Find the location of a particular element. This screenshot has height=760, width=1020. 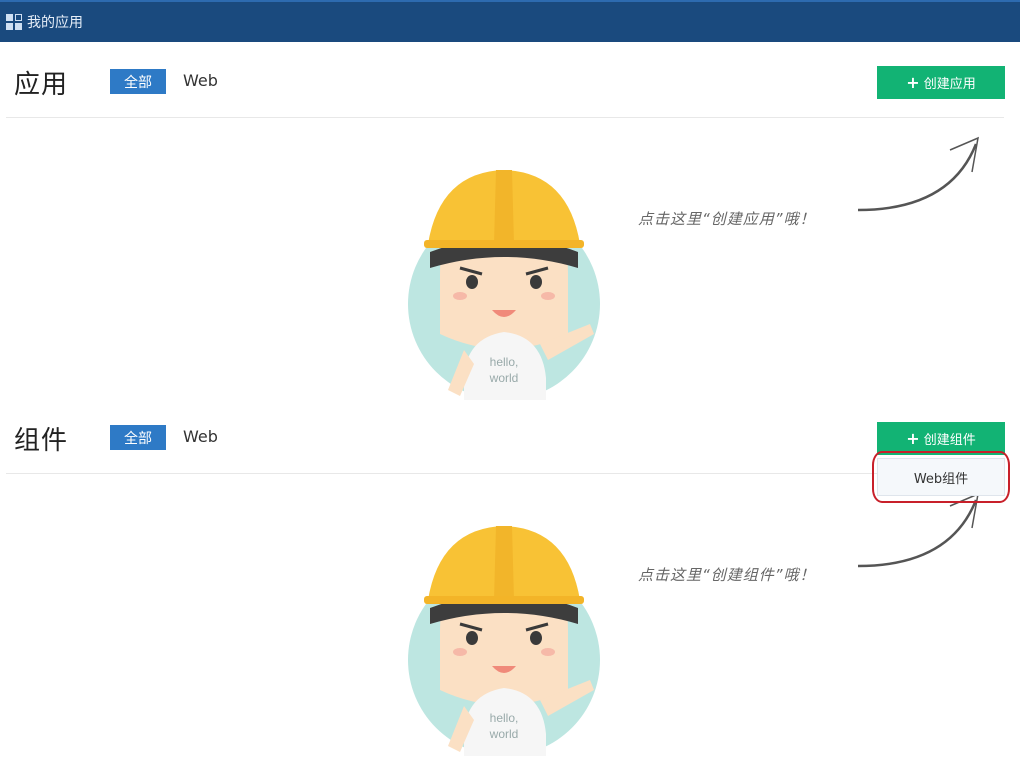

create-component-hint: 点击这里“创建组件”哦！ is located at coordinates (727, 575).